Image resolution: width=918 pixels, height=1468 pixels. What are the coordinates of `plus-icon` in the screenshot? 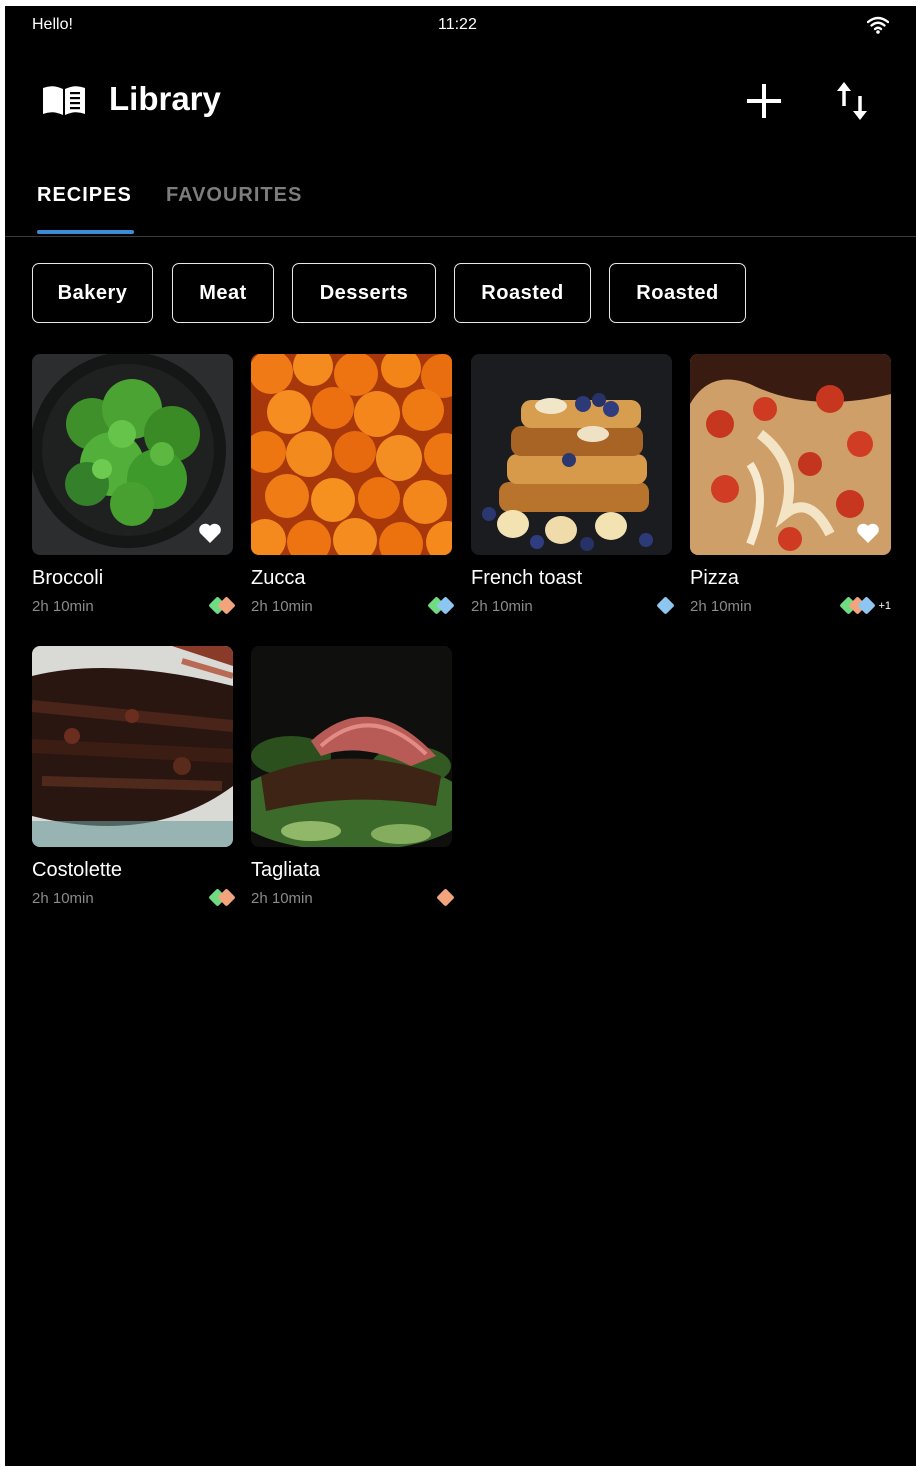 It's located at (764, 101).